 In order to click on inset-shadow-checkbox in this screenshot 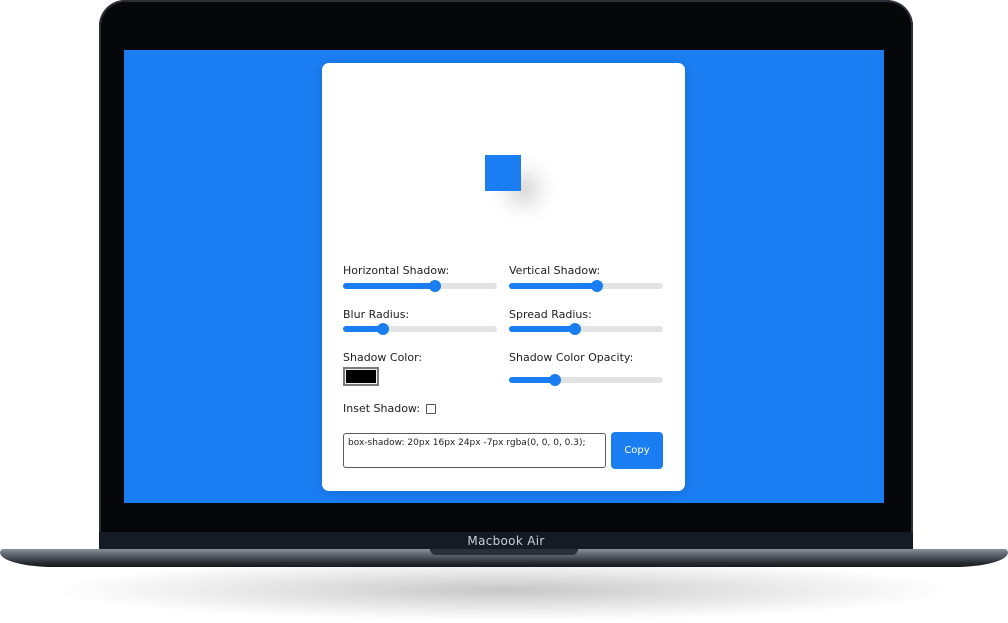, I will do `click(431, 409)`.